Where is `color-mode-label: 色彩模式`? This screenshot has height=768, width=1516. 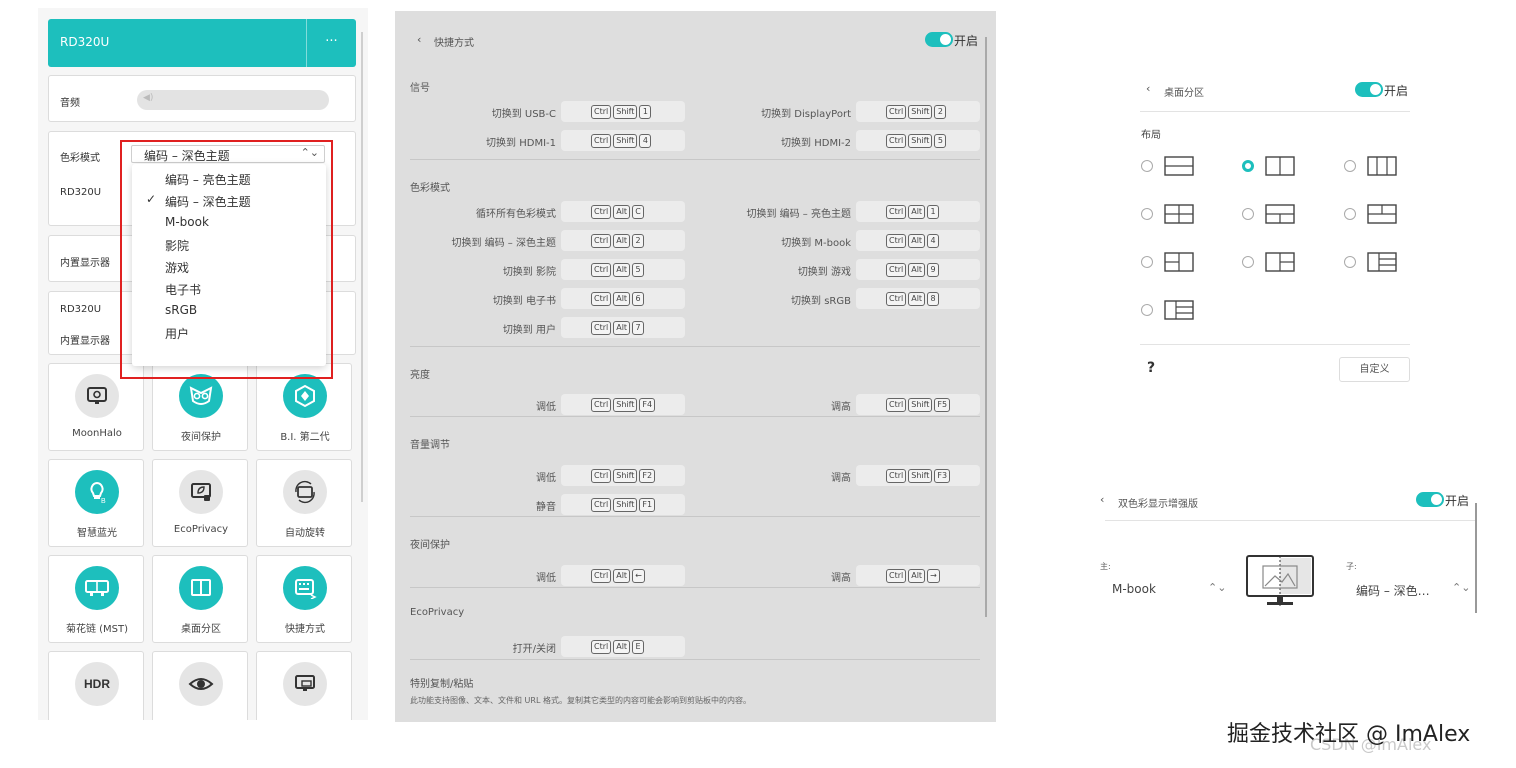 color-mode-label: 色彩模式 is located at coordinates (80, 158).